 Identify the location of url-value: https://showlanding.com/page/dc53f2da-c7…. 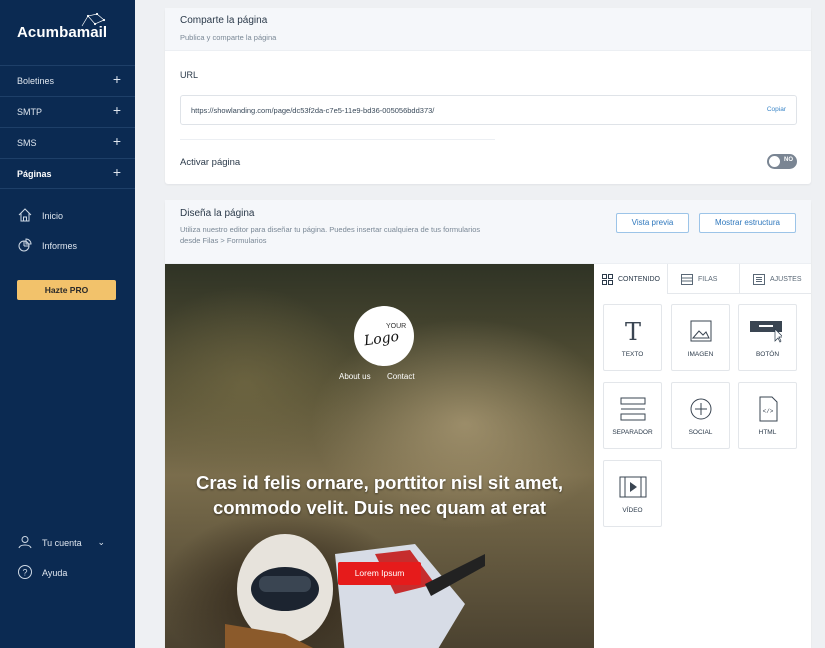
(313, 110).